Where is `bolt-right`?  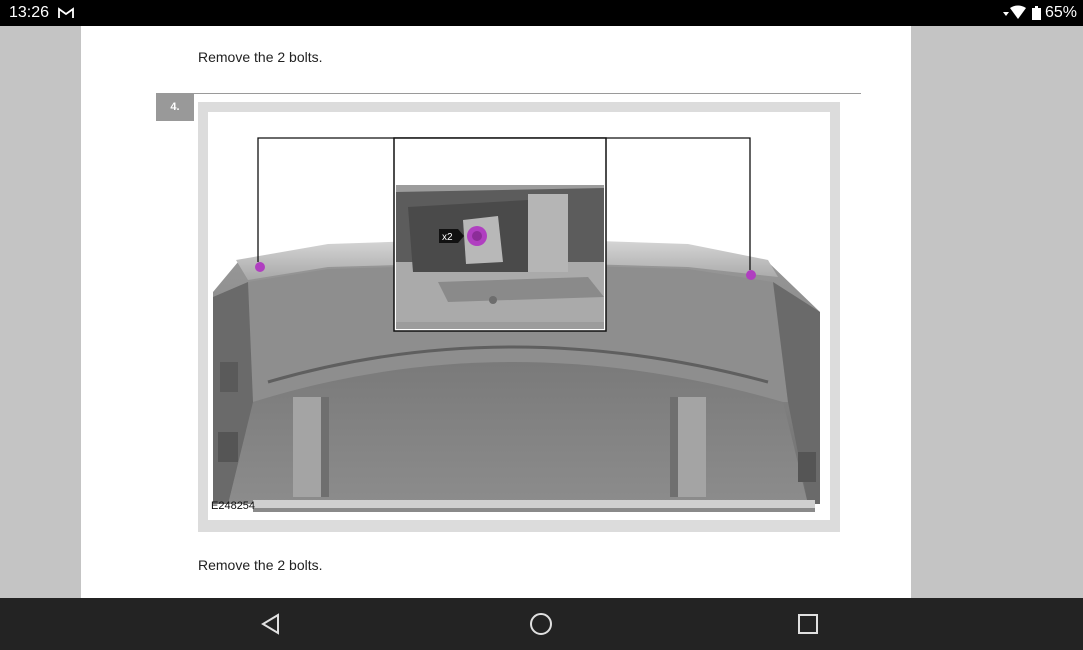
bolt-right is located at coordinates (751, 275).